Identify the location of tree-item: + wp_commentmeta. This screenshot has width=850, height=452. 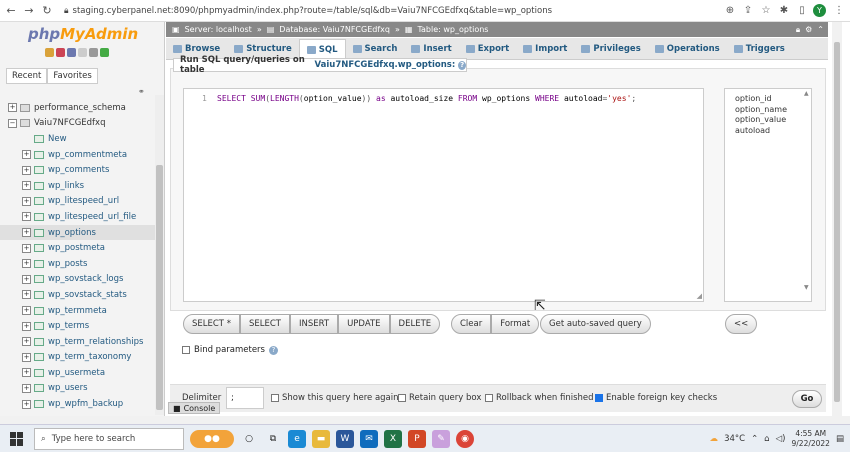
(79, 155).